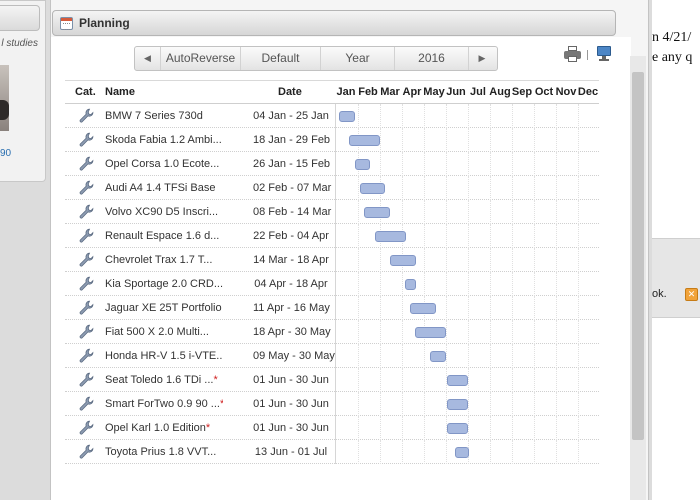 The height and width of the screenshot is (500, 700). I want to click on table-row: BMW 7 Series 730d 04 Jan - 25 Jan, so click(332, 116).